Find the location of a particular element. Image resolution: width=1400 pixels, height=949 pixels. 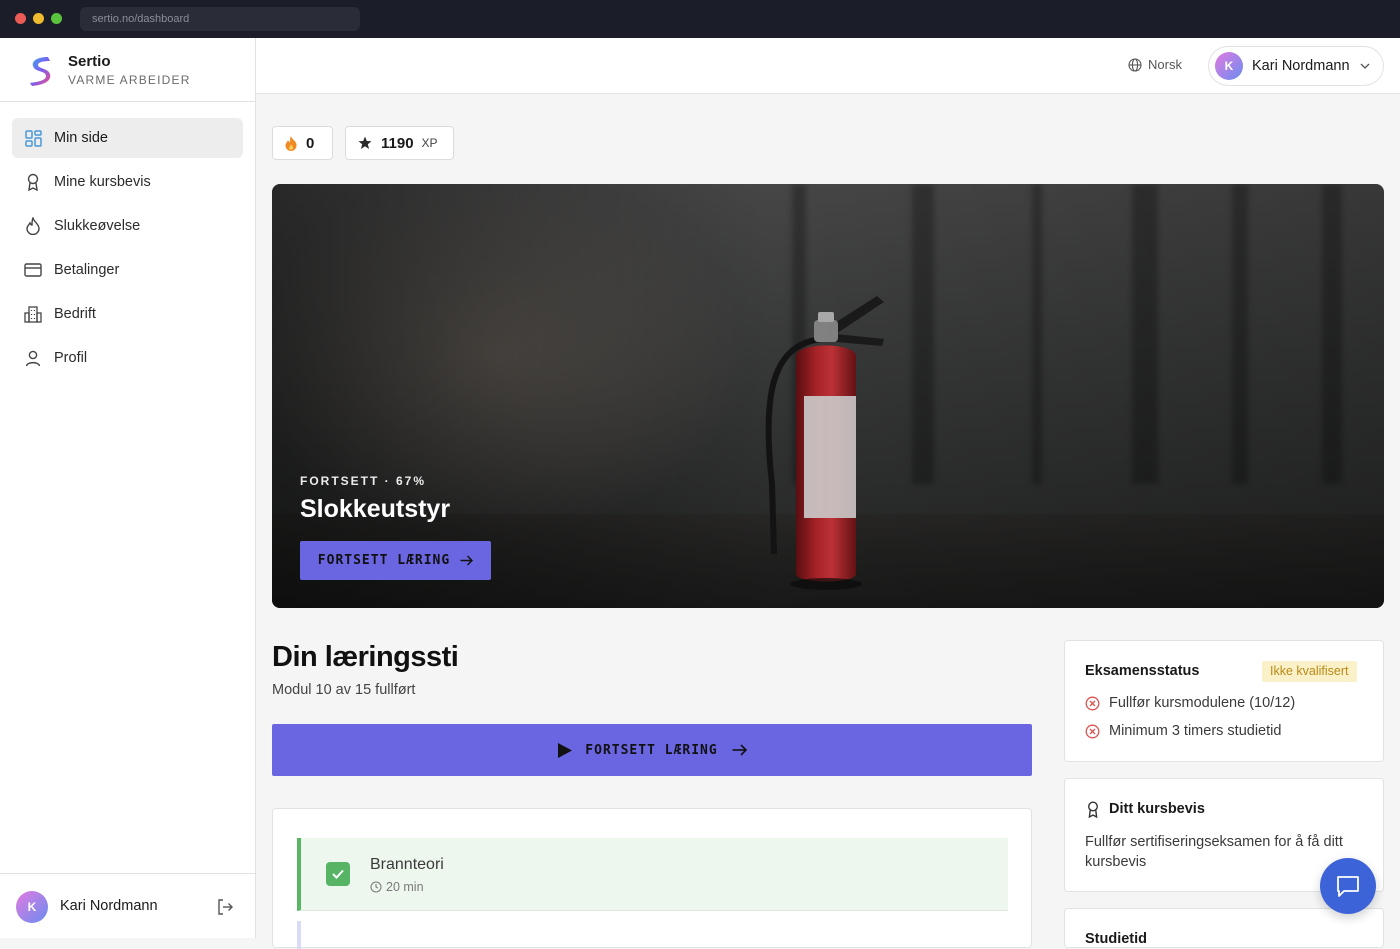

exam-status-title: Eksamensstatus is located at coordinates (1142, 671).